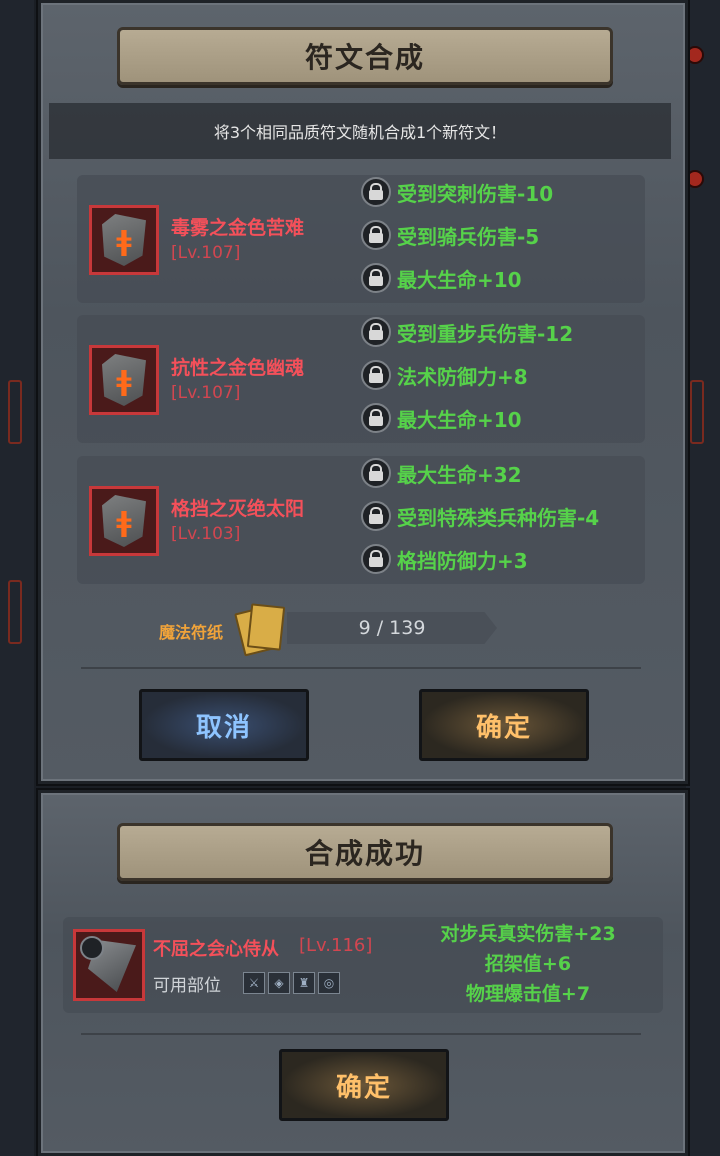  Describe the element at coordinates (364, 1085) in the screenshot. I see `success-confirm-button: 确定` at that location.